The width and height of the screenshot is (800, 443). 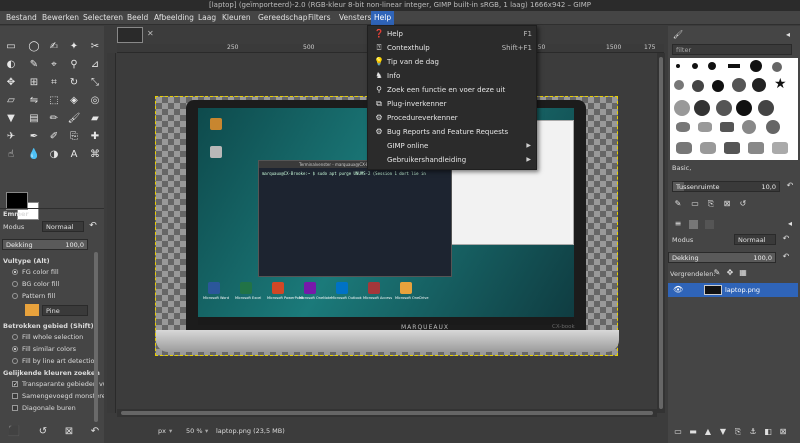 I want to click on brush-set-label: Basic,, so click(x=681, y=168).